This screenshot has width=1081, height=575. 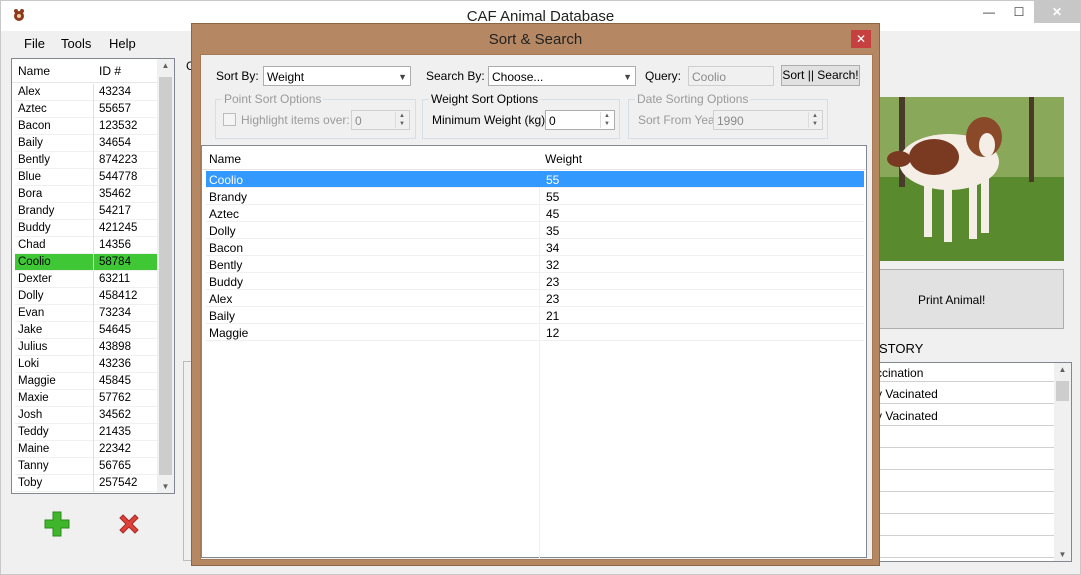 What do you see at coordinates (34, 43) in the screenshot?
I see `menu-file: File` at bounding box center [34, 43].